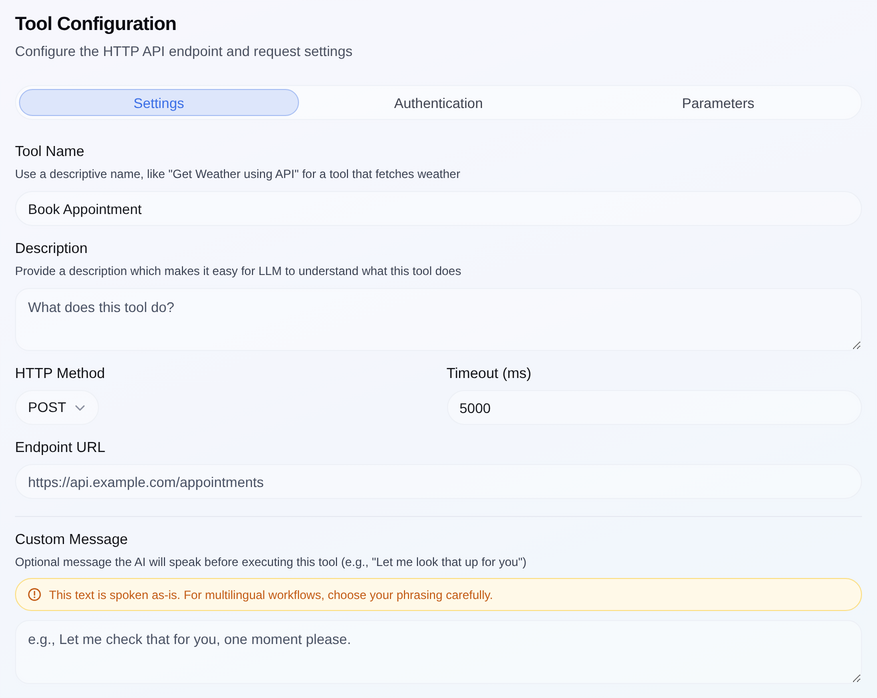 The image size is (877, 698). What do you see at coordinates (52, 249) in the screenshot?
I see `field-label: Description` at bounding box center [52, 249].